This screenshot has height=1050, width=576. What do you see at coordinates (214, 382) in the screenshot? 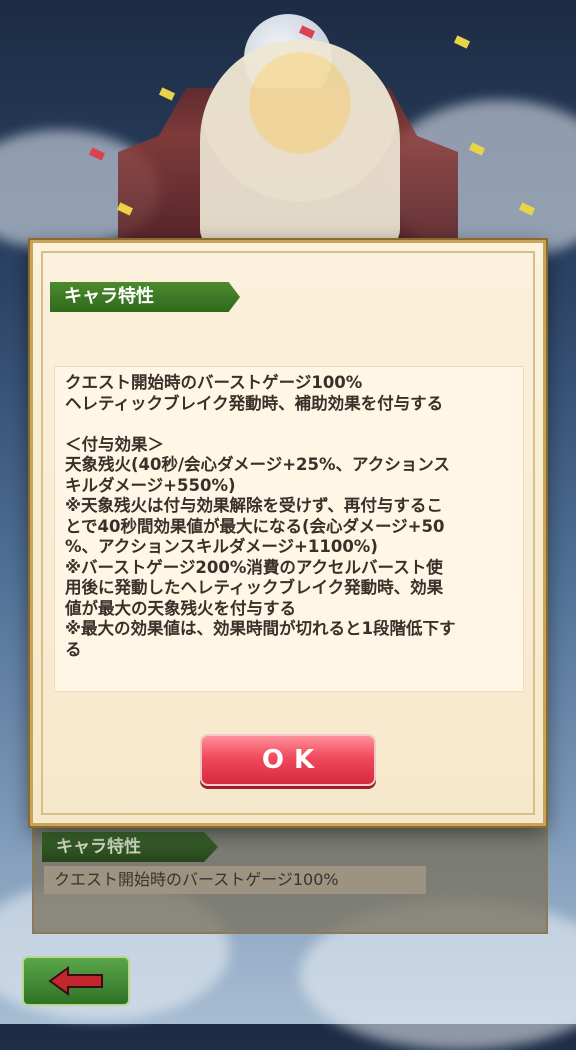
I see `description-line: クエスト開始時のバーストゲージ100%` at bounding box center [214, 382].